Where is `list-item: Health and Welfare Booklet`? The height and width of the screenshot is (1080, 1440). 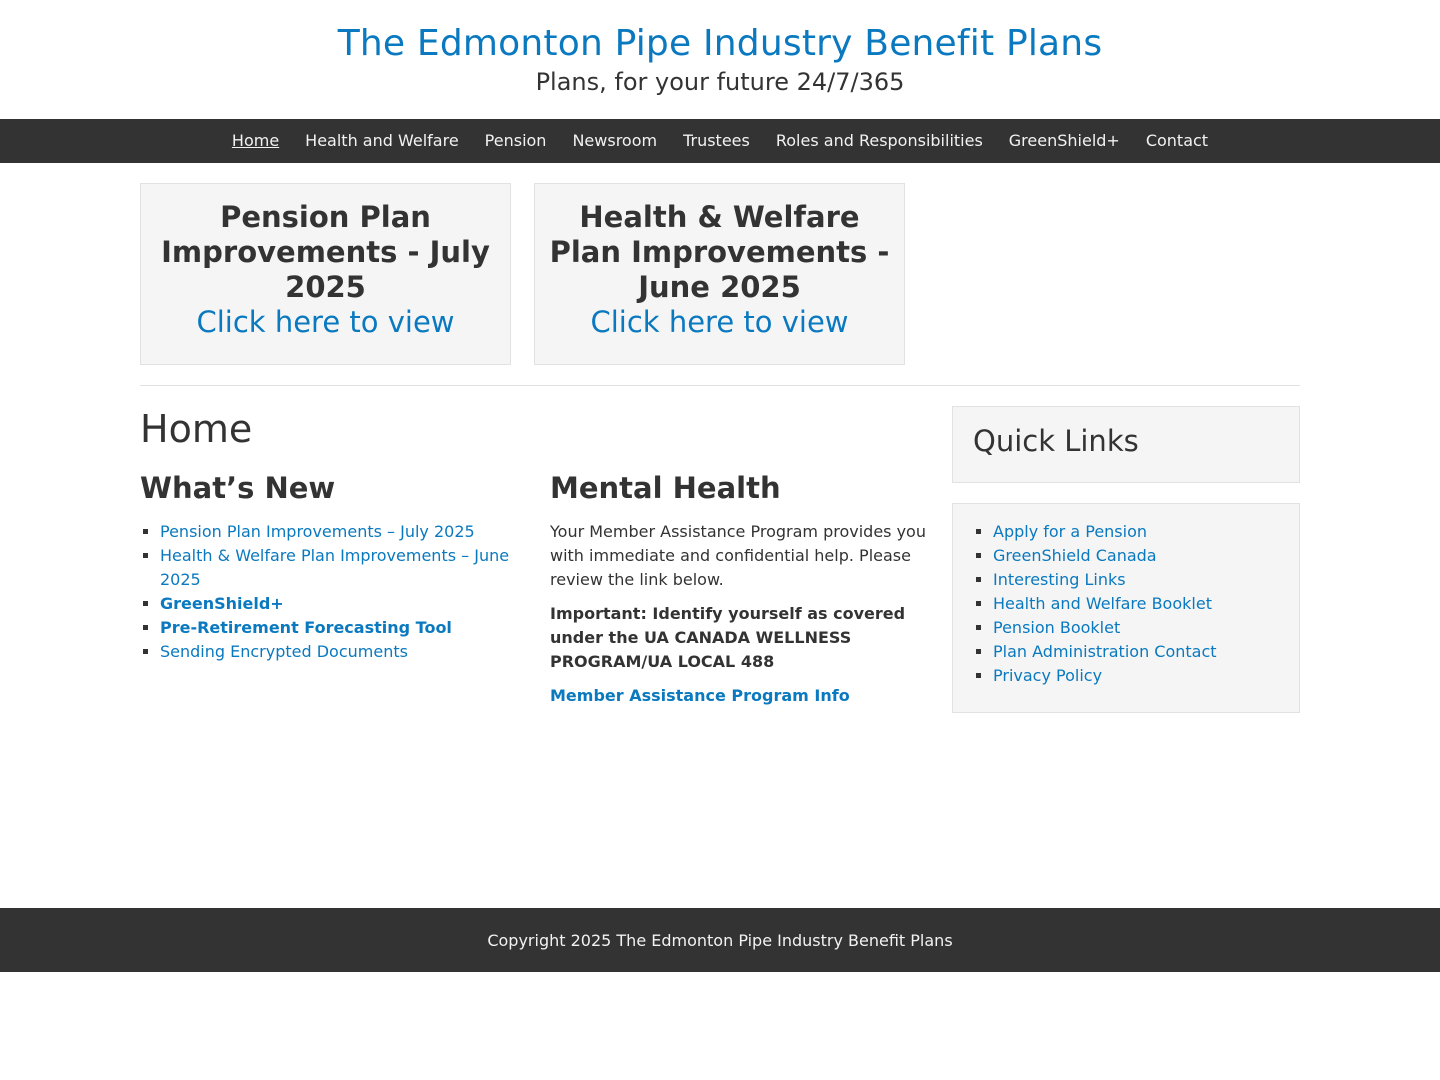
list-item: Health and Welfare Booklet is located at coordinates (1136, 604).